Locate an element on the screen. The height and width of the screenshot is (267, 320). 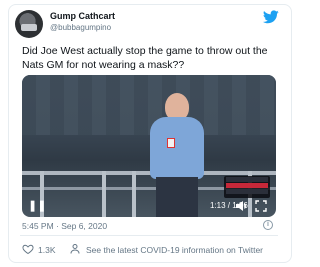
person-icon is located at coordinates (75, 249).